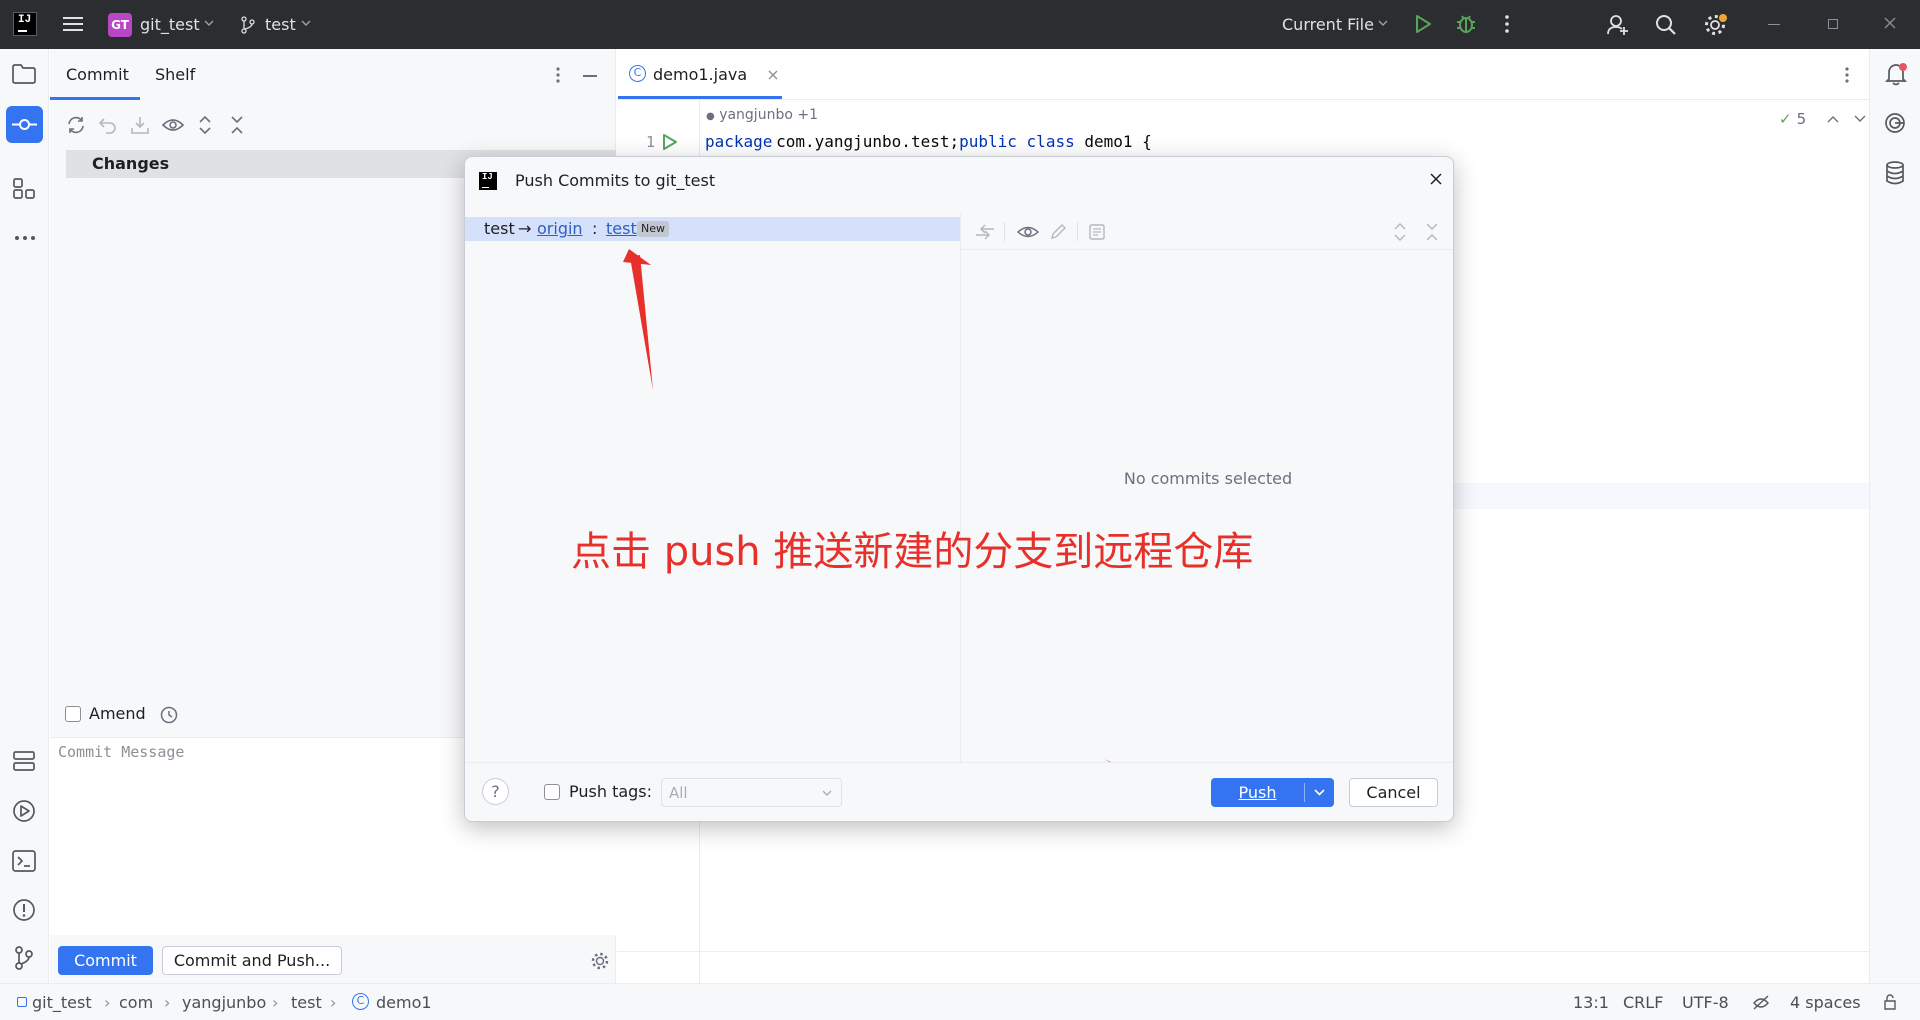  Describe the element at coordinates (959, 791) in the screenshot. I see `dialog-footer: ? Push tags: All Push Cancel` at that location.